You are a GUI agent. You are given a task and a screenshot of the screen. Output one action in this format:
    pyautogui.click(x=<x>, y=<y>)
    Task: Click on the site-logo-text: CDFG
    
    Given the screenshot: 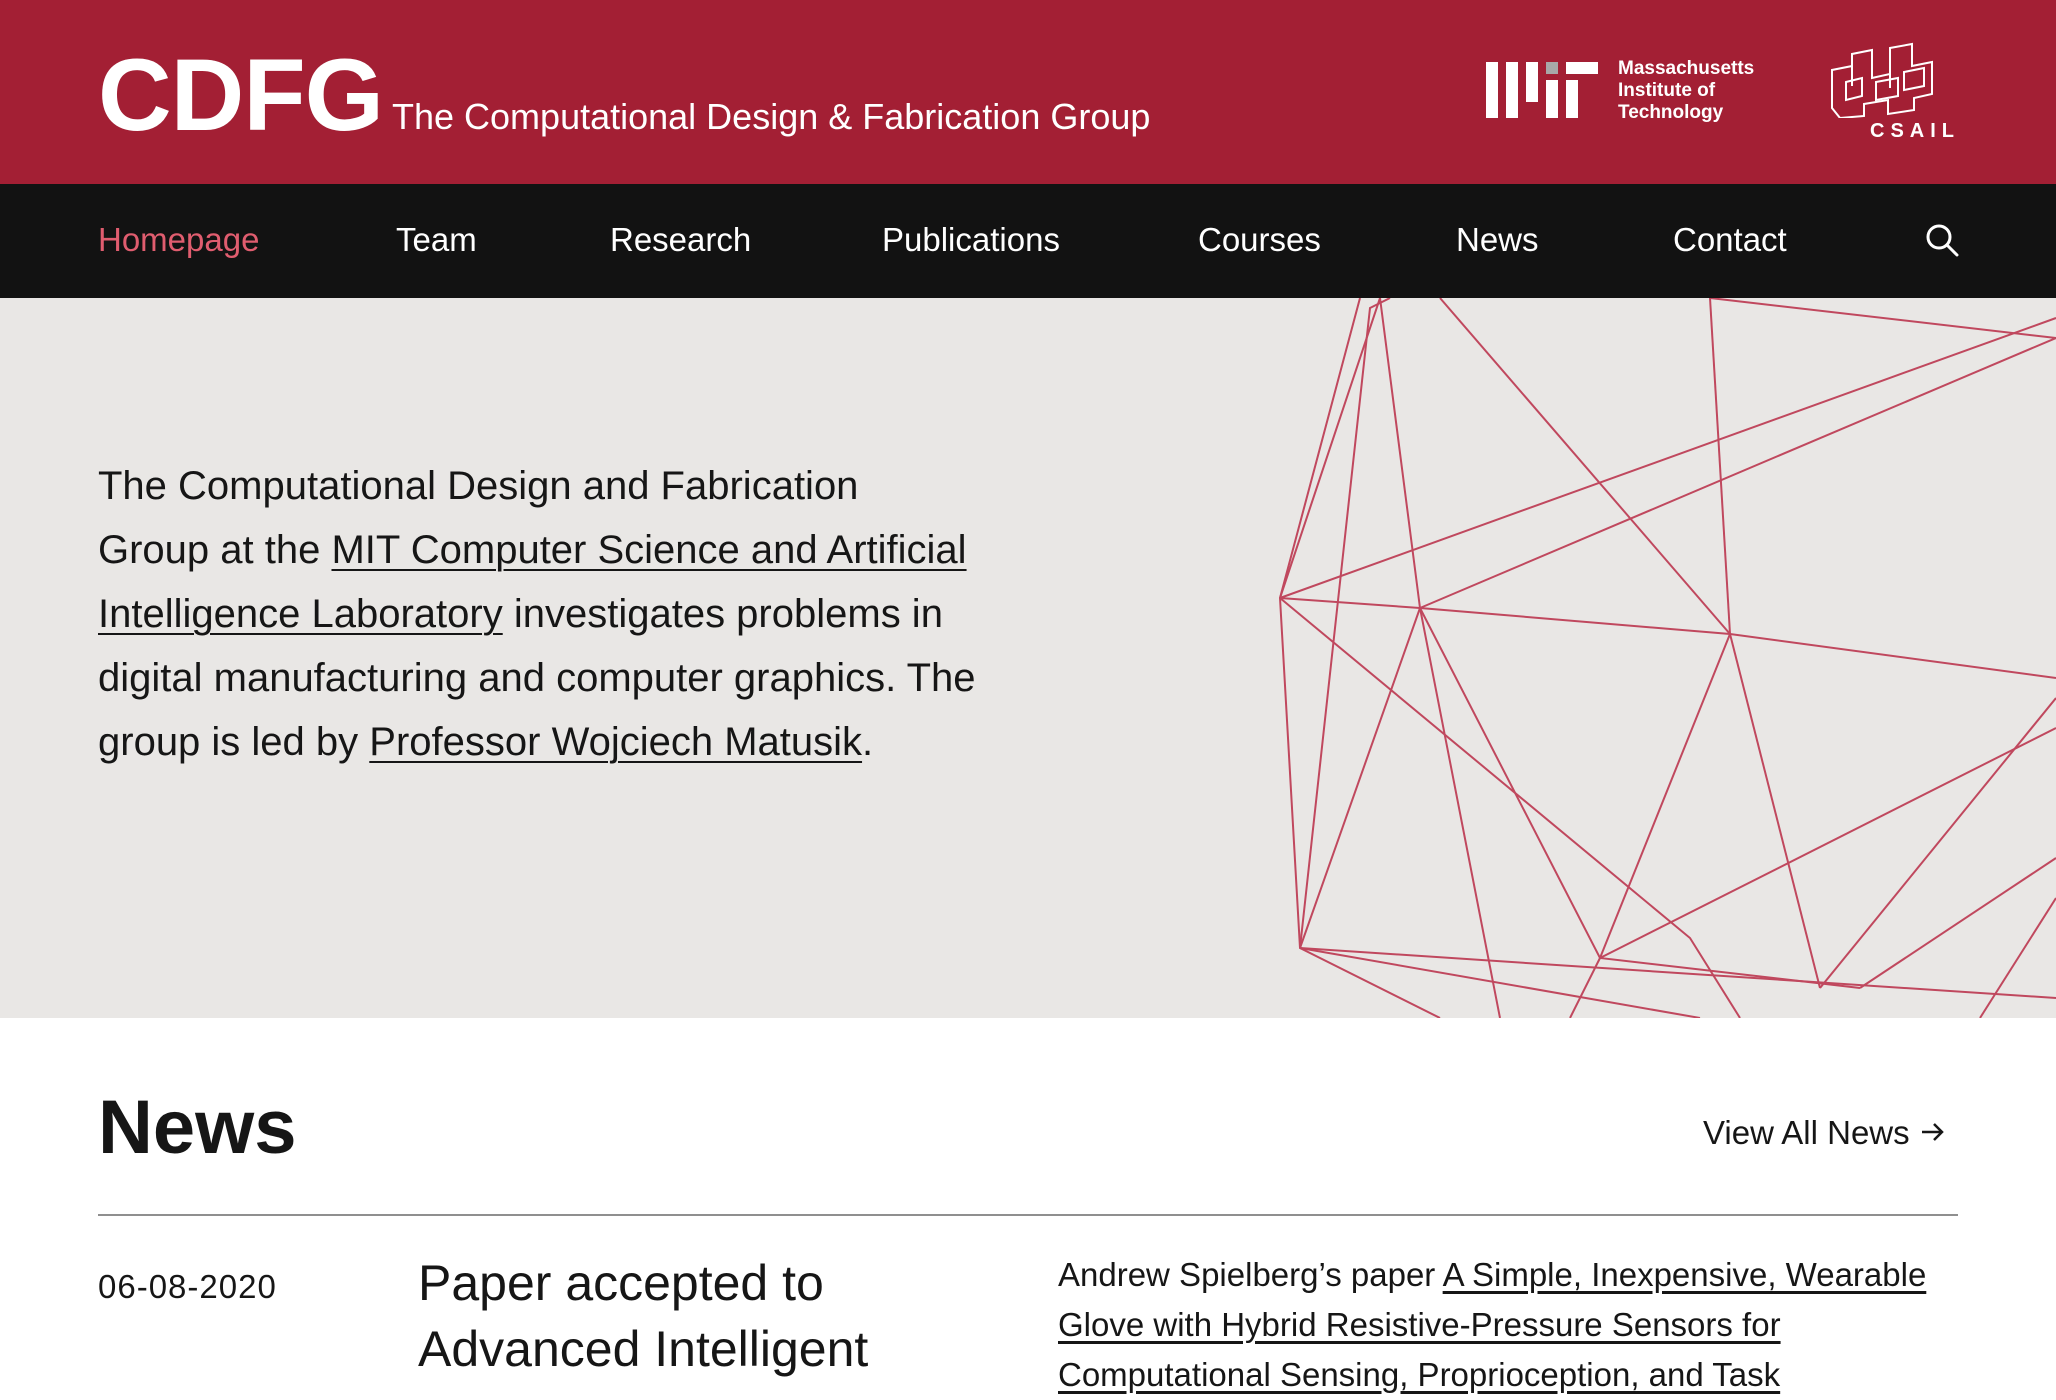 What is the action you would take?
    pyautogui.click(x=241, y=95)
    